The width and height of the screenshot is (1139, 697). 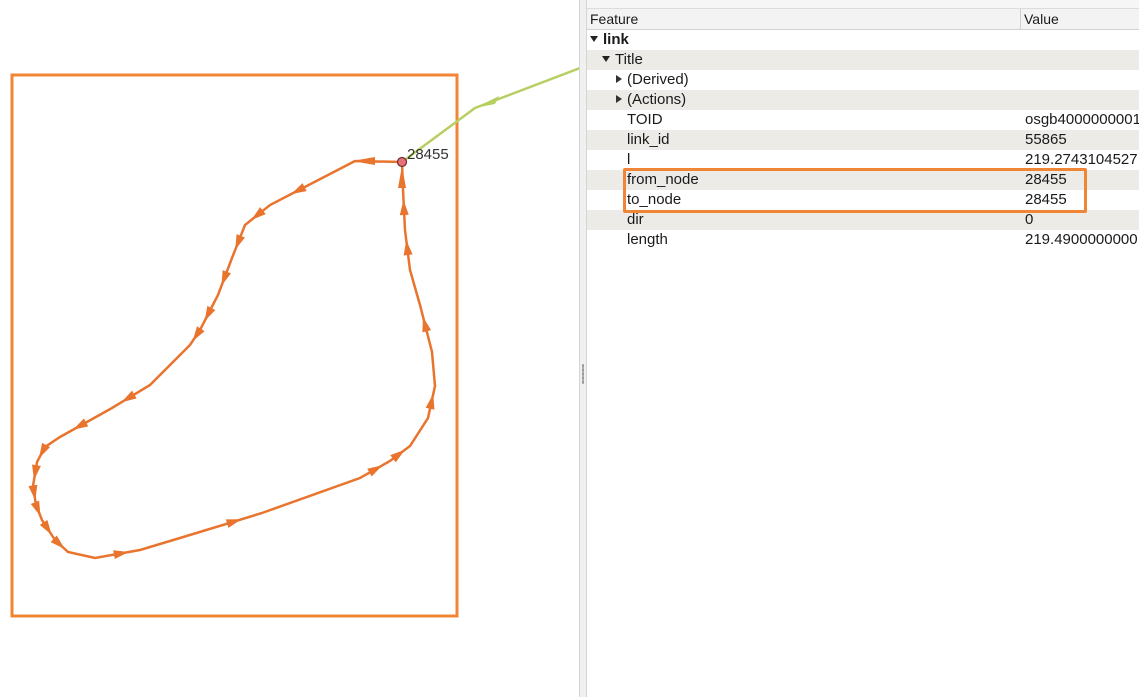 What do you see at coordinates (614, 19) in the screenshot?
I see `feature-column-header: Feature` at bounding box center [614, 19].